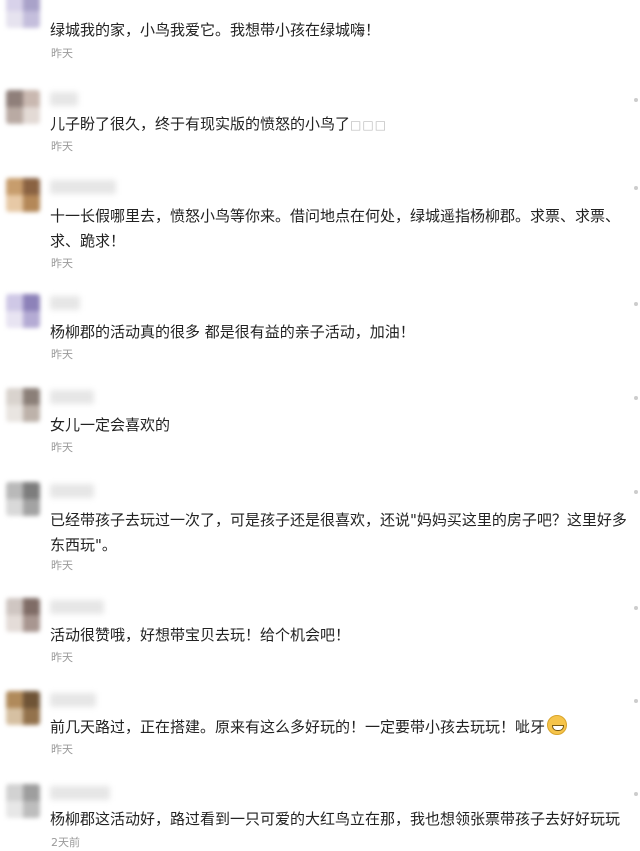 Image resolution: width=640 pixels, height=851 pixels. Describe the element at coordinates (110, 425) in the screenshot. I see `comment-text: 女儿一定会喜欢的` at that location.